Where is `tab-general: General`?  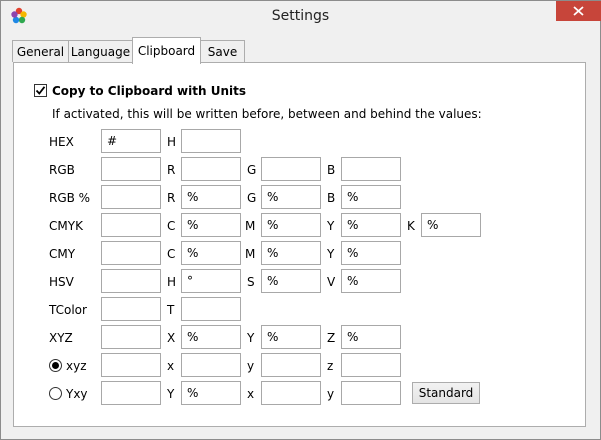
tab-general: General is located at coordinates (40, 51).